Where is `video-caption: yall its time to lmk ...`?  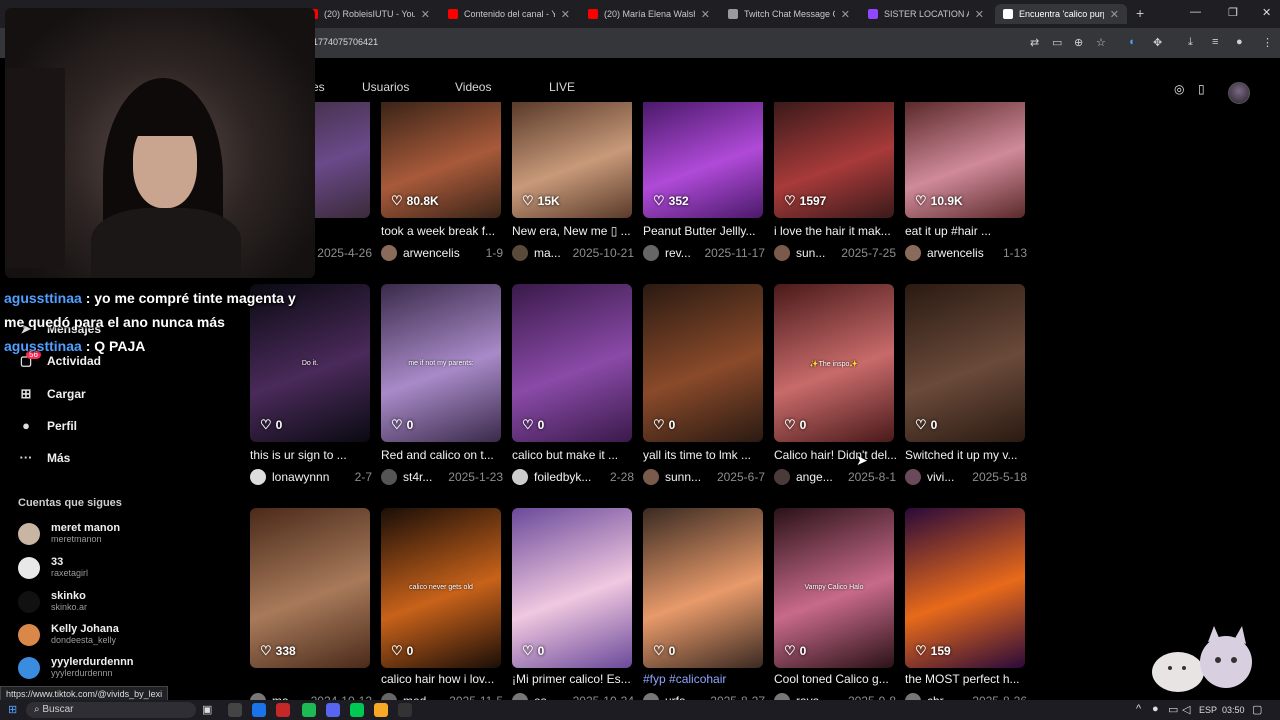
video-caption: yall its time to lmk ... is located at coordinates (704, 455).